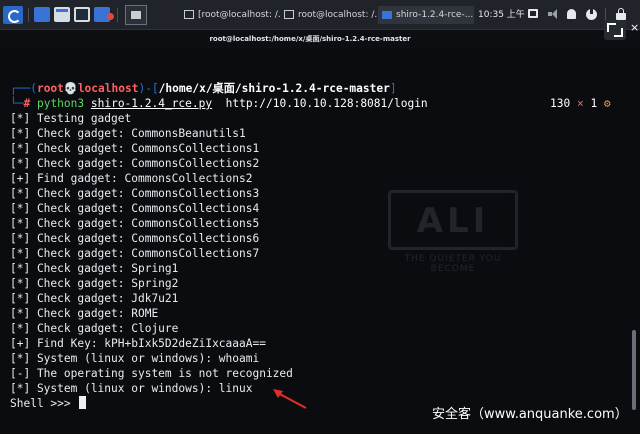 The height and width of the screenshot is (434, 640). What do you see at coordinates (278, 393) in the screenshot?
I see `arrow-head` at bounding box center [278, 393].